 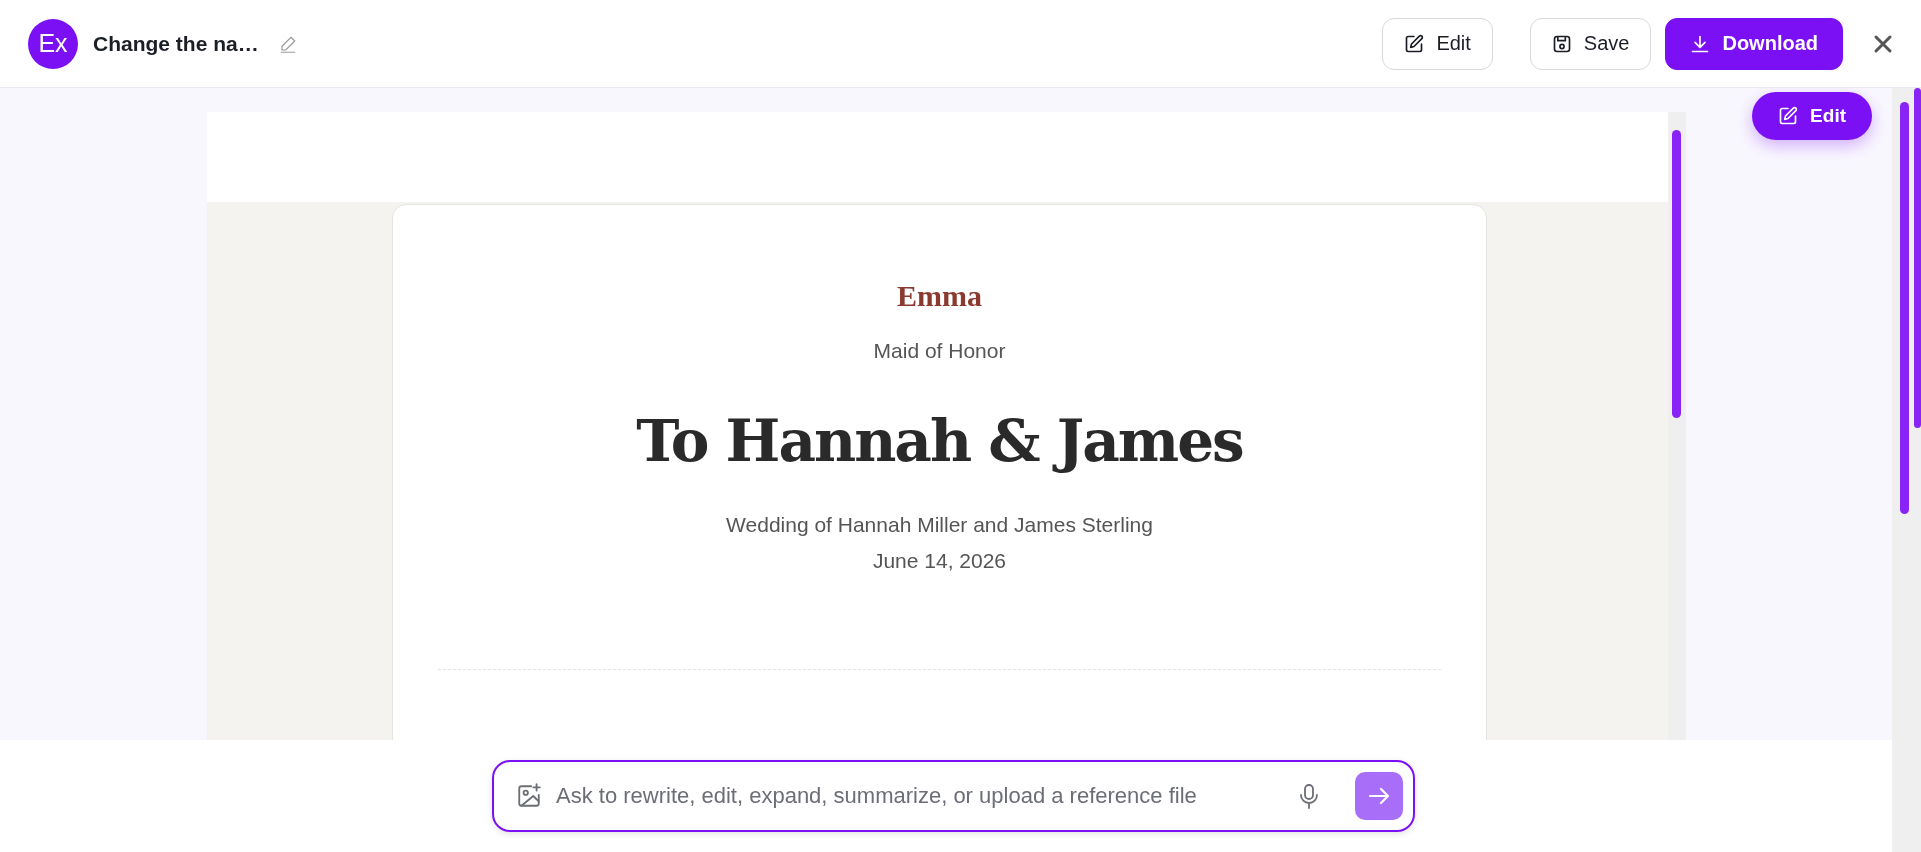 I want to click on download-button: Download, so click(x=1754, y=43).